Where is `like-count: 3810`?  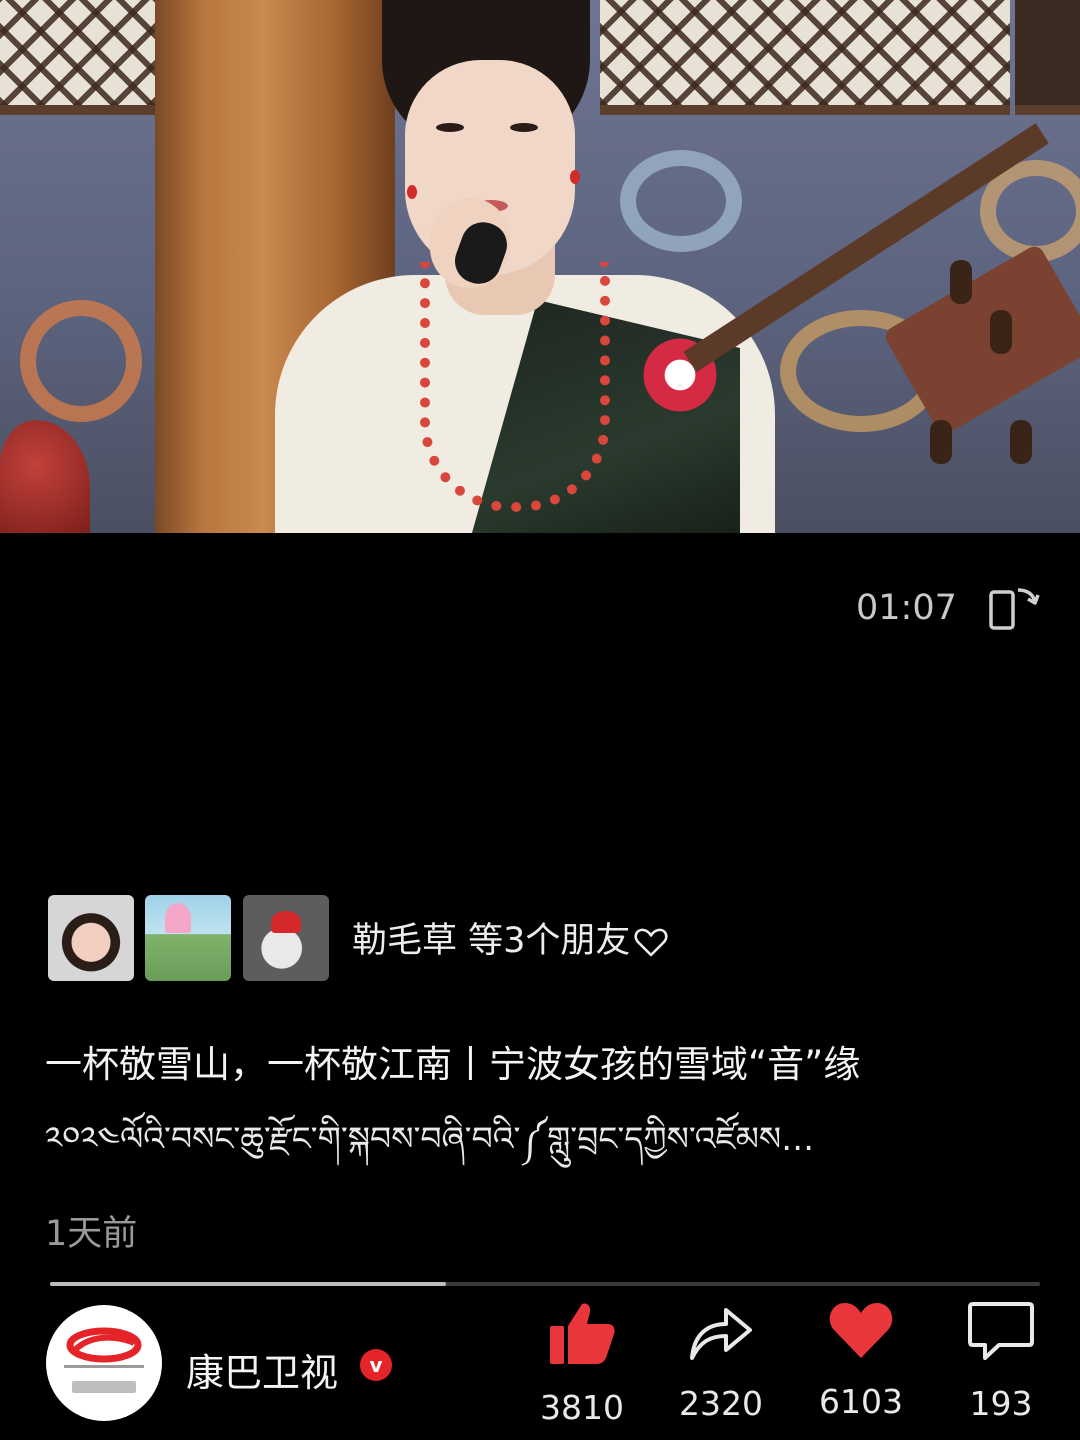
like-count: 3810 is located at coordinates (582, 1407).